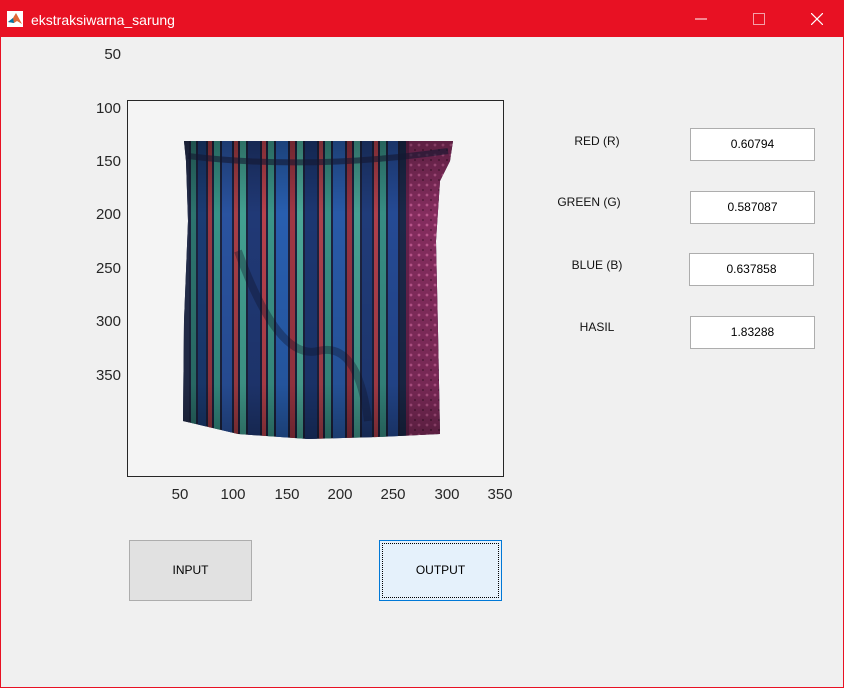  Describe the element at coordinates (597, 265) in the screenshot. I see `blue-label: BLUE (B)` at that location.